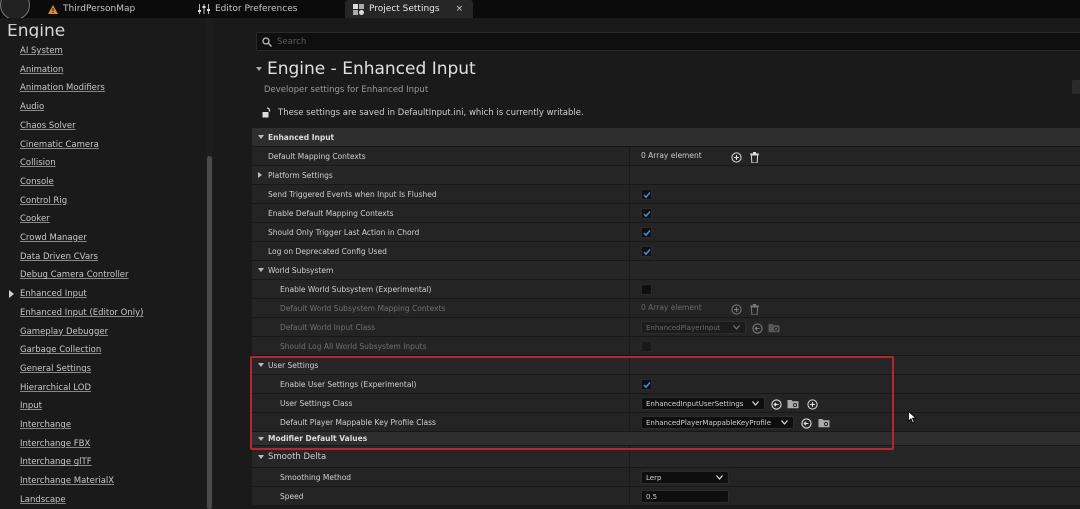 The width and height of the screenshot is (1080, 509). I want to click on tab-project-settings: Project Settings ×, so click(409, 9).